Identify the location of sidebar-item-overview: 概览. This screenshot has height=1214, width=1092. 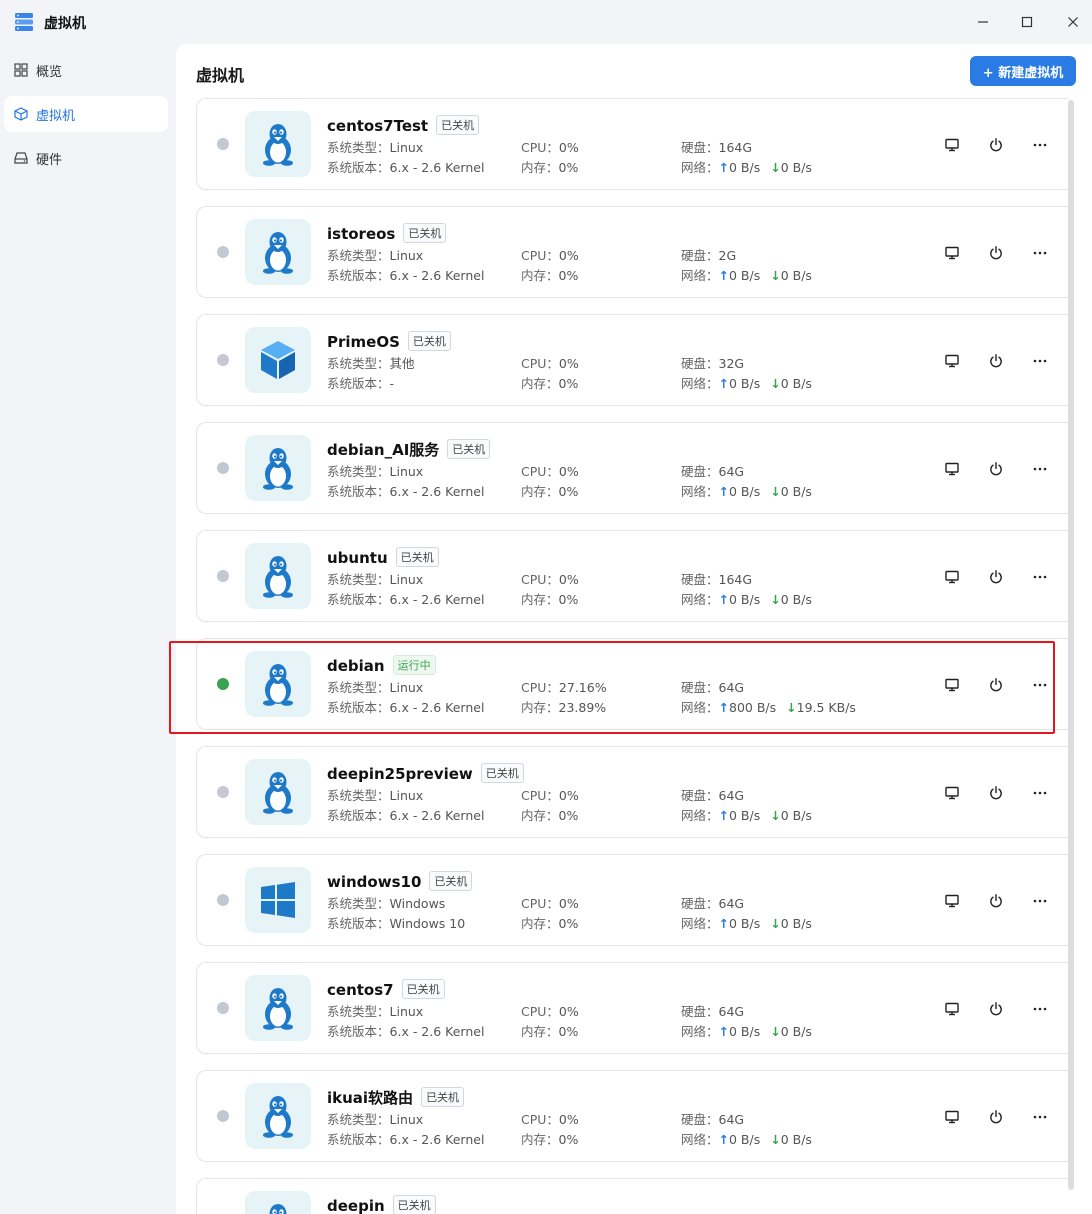
(86, 70).